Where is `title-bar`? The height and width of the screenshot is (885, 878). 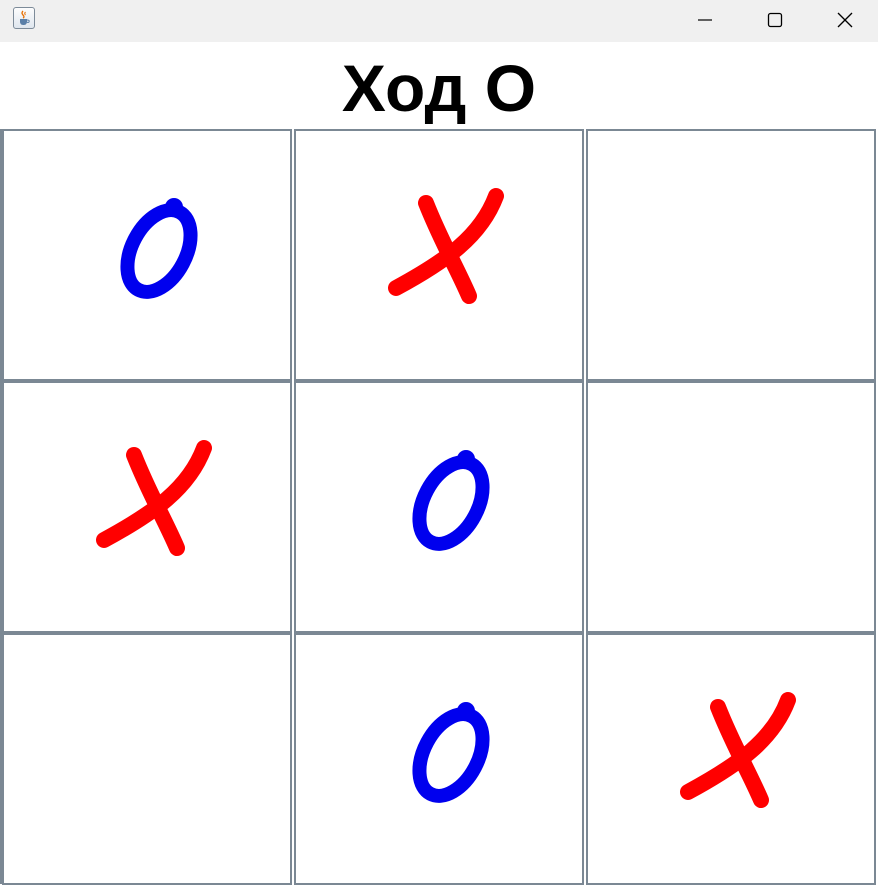
title-bar is located at coordinates (439, 21).